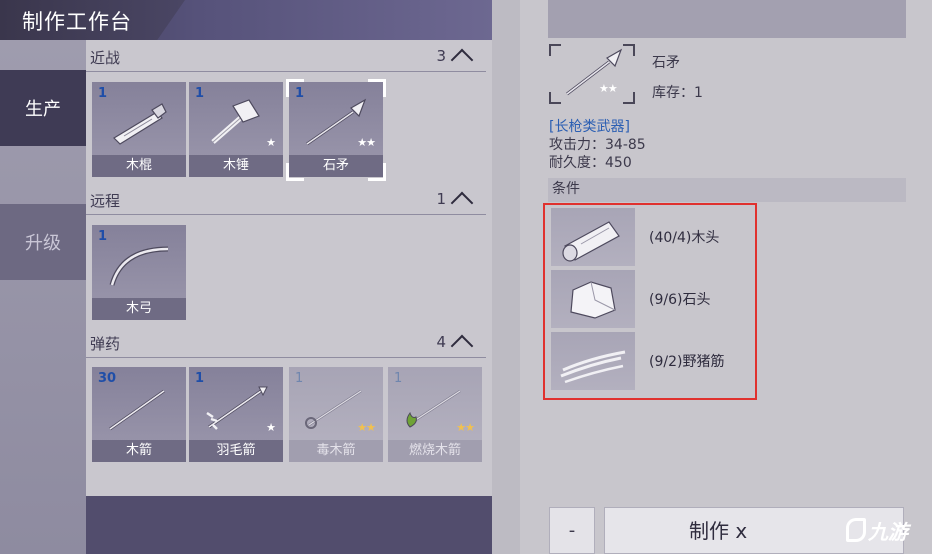 Image resolution: width=932 pixels, height=554 pixels. I want to click on recipe-name: 毒木箭, so click(336, 451).